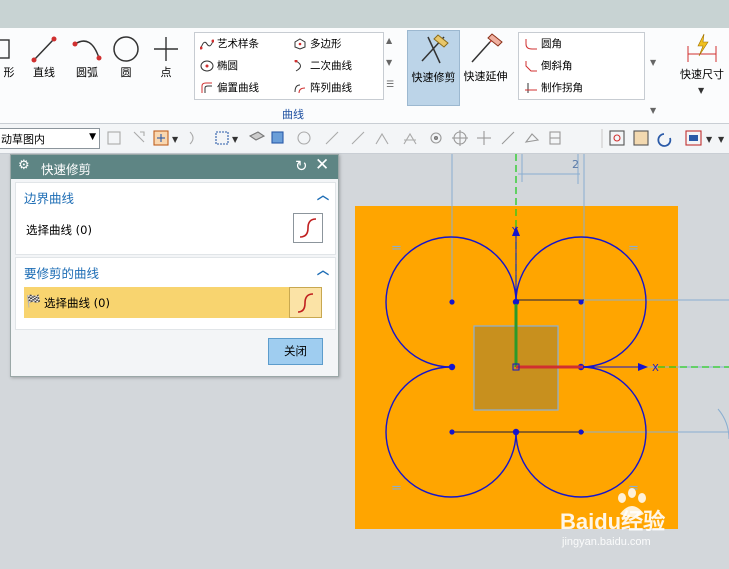 This screenshot has height=569, width=729. I want to click on gallery-polygon: 多边形, so click(317, 43).